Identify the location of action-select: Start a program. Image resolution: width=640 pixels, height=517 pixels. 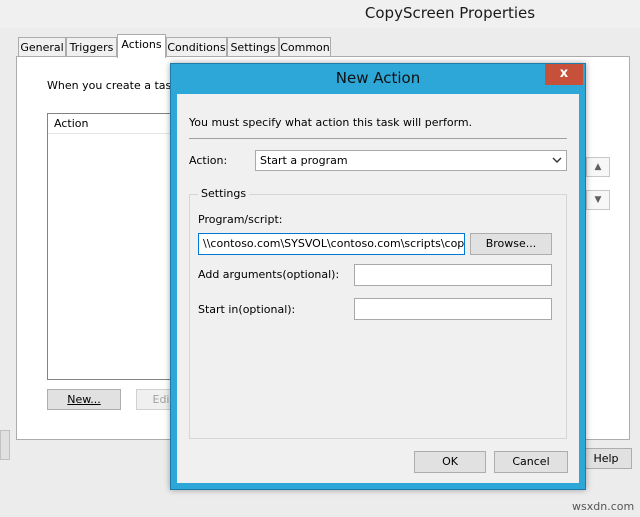
(411, 160).